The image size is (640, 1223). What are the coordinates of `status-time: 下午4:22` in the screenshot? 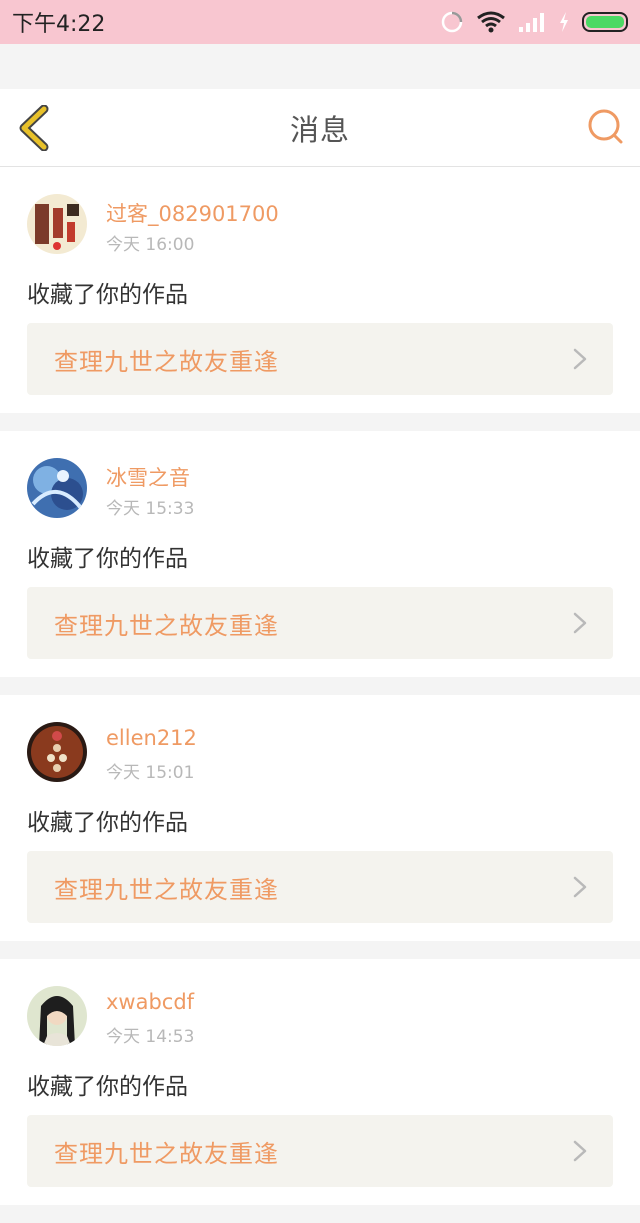 It's located at (59, 24).